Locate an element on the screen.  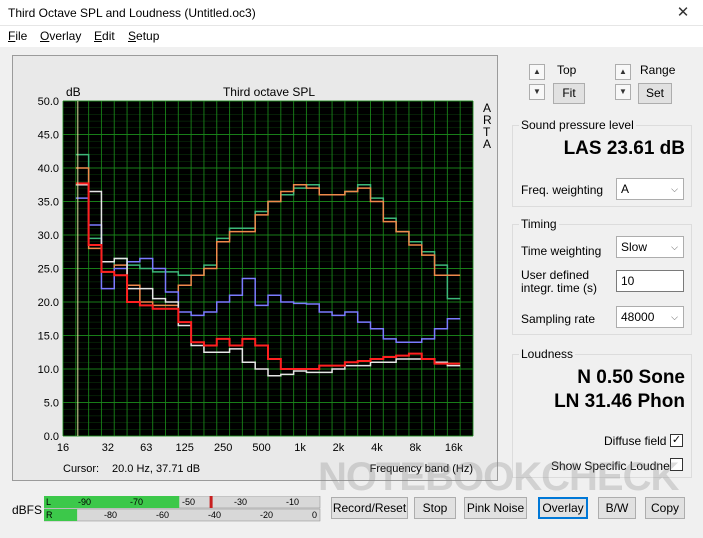
y-tick-label: 10.0 is located at coordinates (48, 370).